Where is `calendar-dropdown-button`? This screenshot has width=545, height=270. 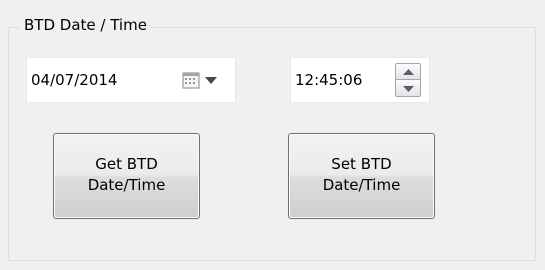 calendar-dropdown-button is located at coordinates (202, 80).